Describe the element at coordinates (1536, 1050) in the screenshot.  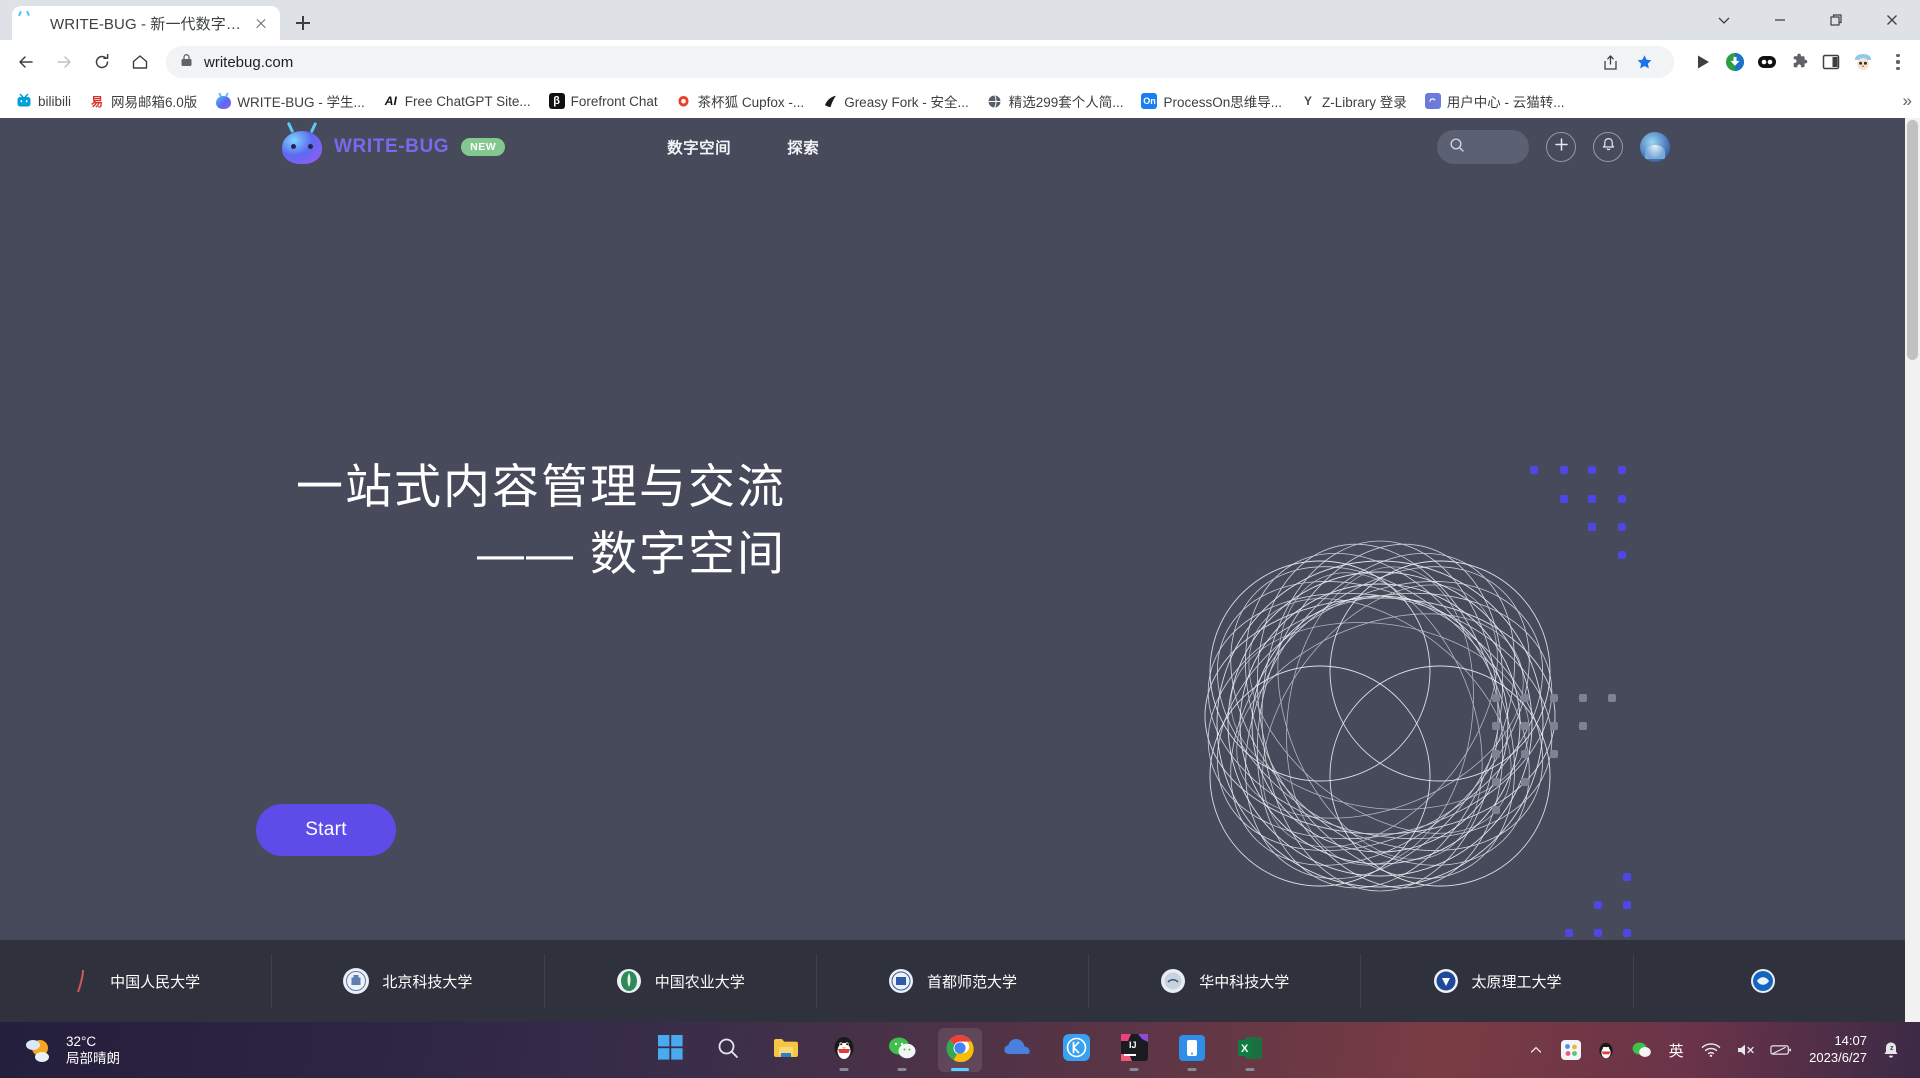
I see `chevron-up-icon` at that location.